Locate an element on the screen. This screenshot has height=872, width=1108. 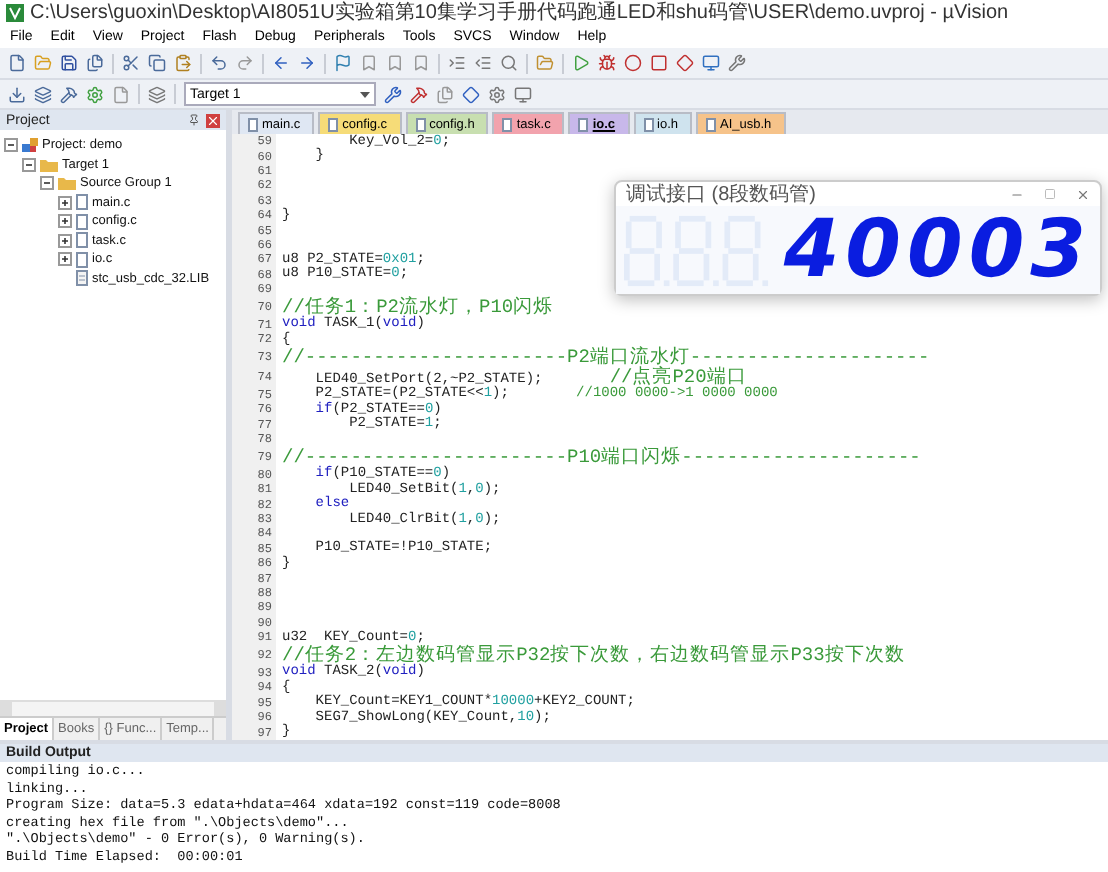
copy-icon is located at coordinates (157, 63).